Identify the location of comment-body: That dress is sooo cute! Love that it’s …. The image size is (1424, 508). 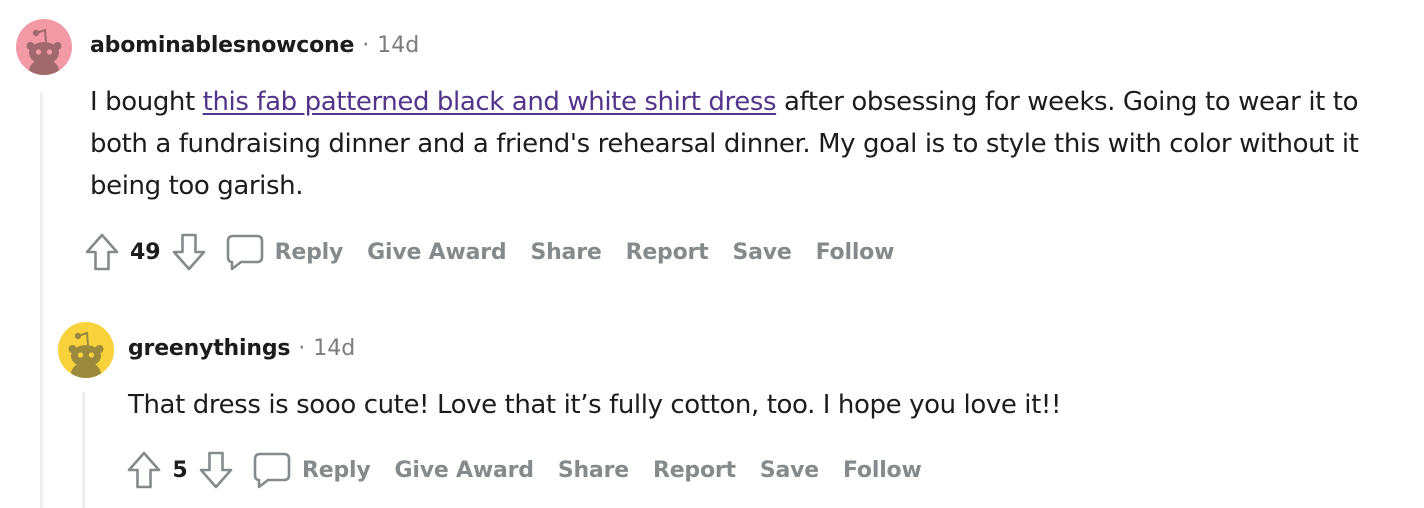
(768, 405).